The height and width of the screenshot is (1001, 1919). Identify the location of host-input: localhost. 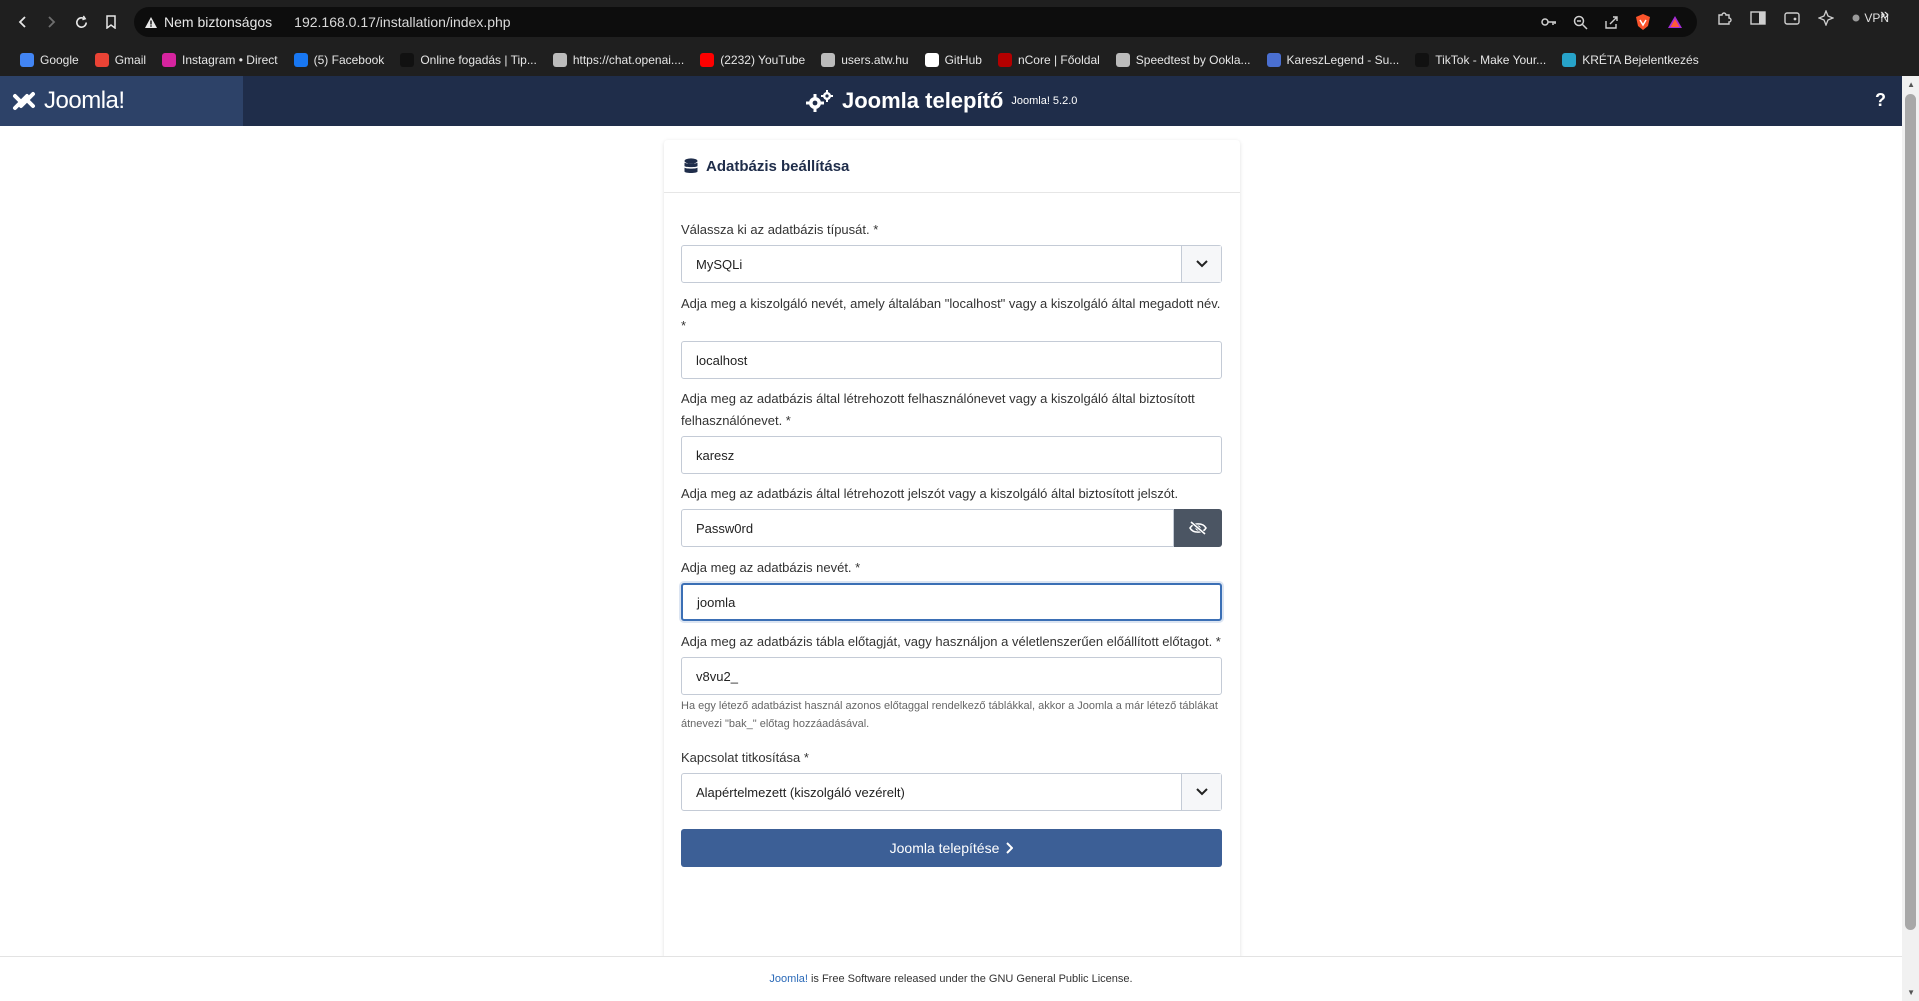
(951, 360).